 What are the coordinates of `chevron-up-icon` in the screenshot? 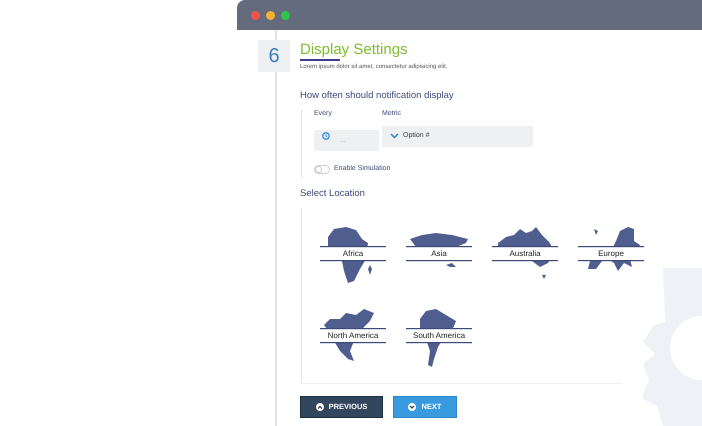 It's located at (320, 406).